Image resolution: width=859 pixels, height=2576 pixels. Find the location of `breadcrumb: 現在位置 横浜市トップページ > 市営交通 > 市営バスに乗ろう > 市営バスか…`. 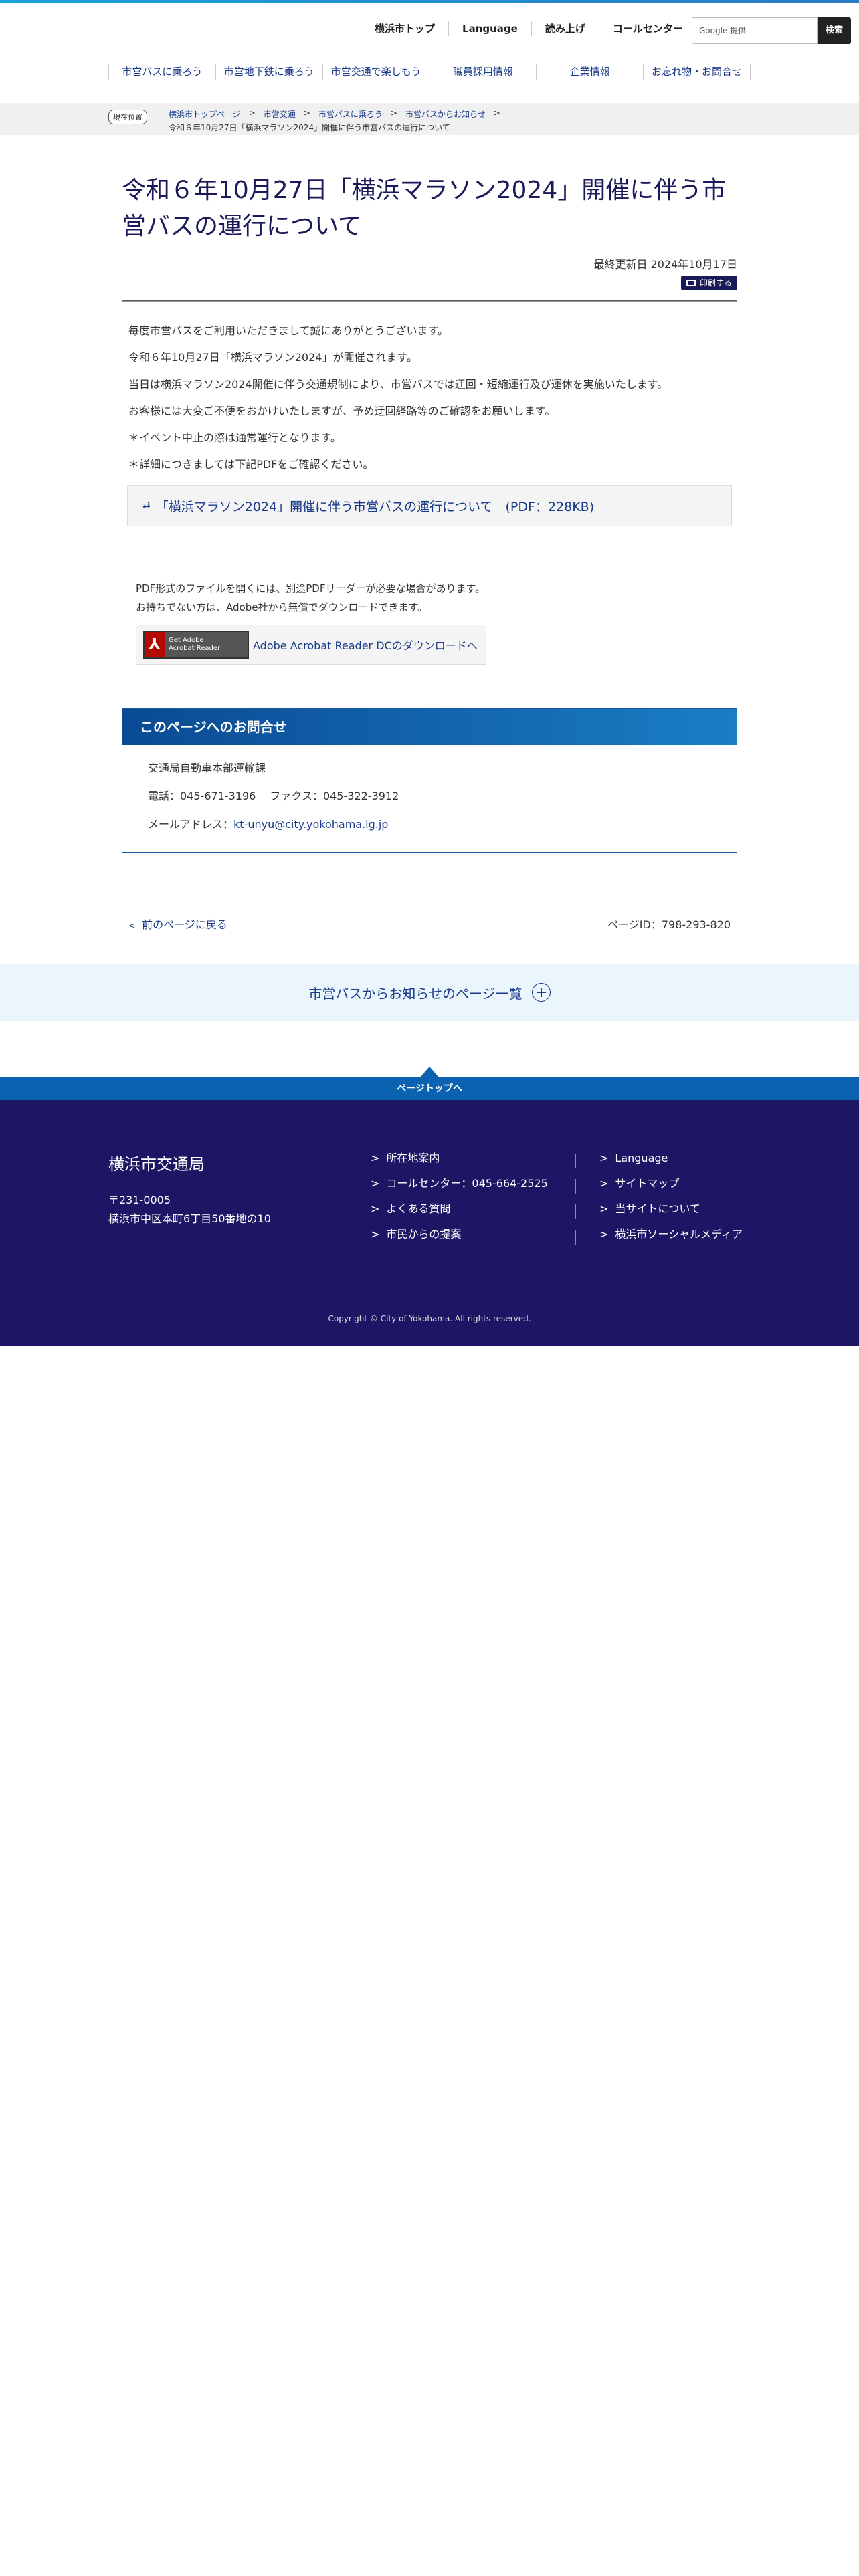

breadcrumb: 現在位置 横浜市トップページ > 市営交通 > 市営バスに乗ろう > 市営バスか… is located at coordinates (429, 119).